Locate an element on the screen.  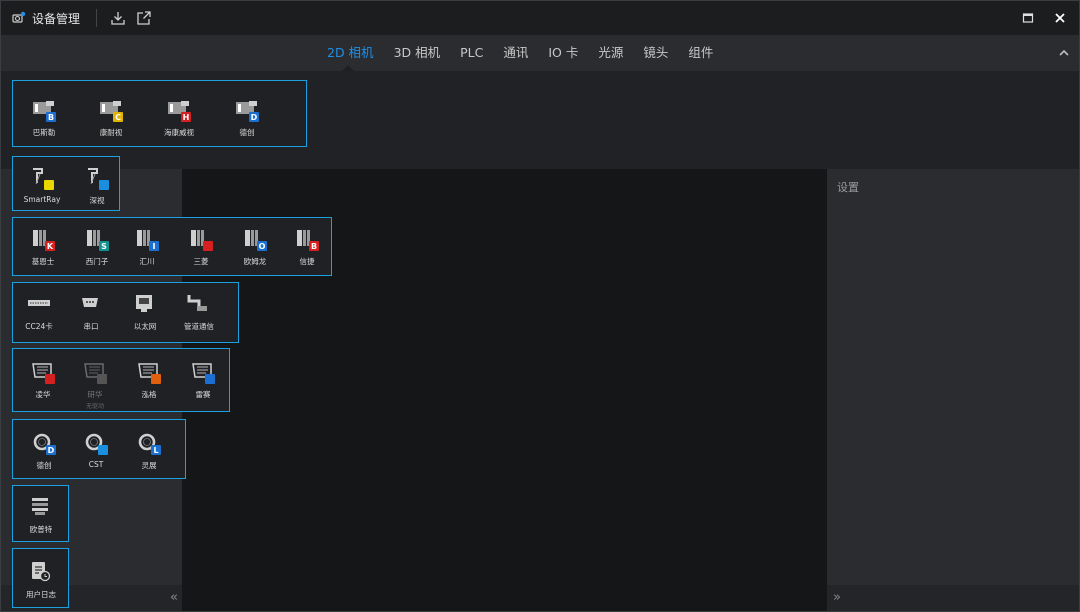
device-item: I 汇川 is located at coordinates (147, 246).